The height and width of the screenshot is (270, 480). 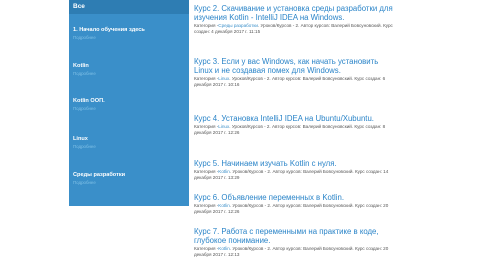 I want to click on sidebar-item-label: Linux, so click(x=80, y=139).